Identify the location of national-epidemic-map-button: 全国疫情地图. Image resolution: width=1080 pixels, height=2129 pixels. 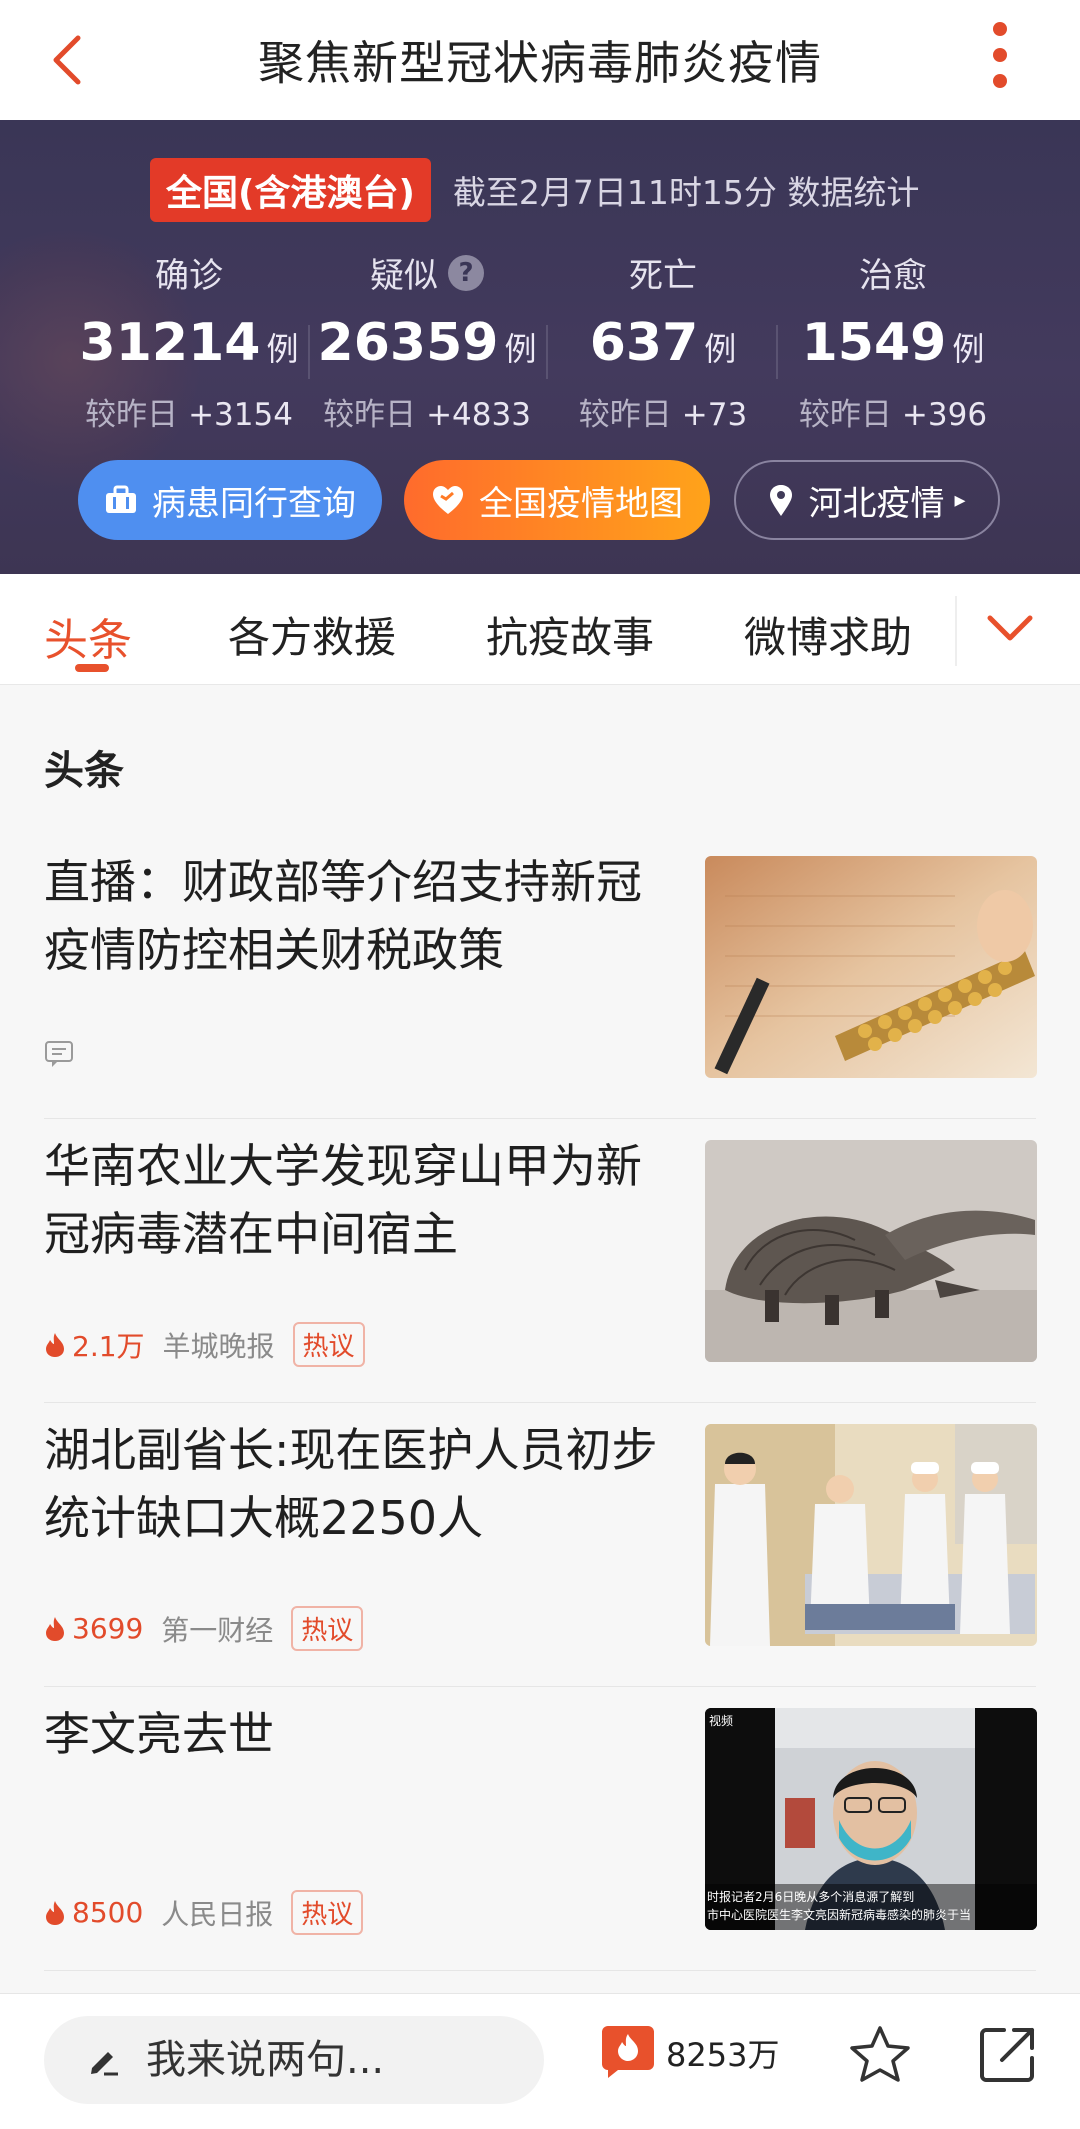
(557, 500).